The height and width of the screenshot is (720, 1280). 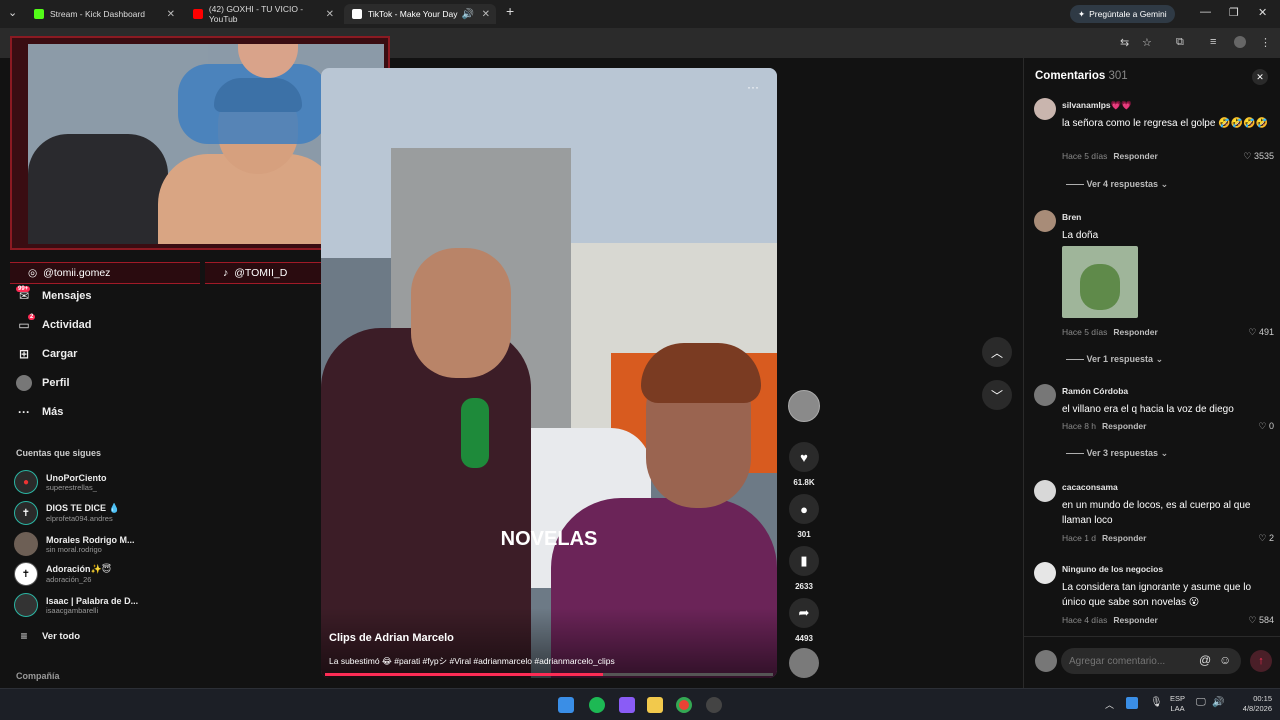 I want to click on account-handle: elprofeta094.andres, so click(x=79, y=518).